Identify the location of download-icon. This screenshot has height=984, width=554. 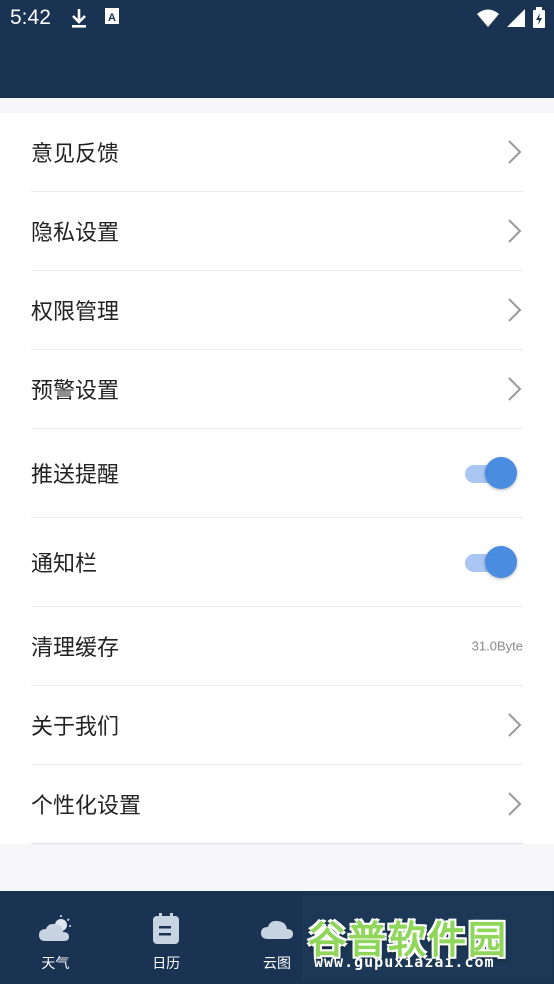
(79, 18).